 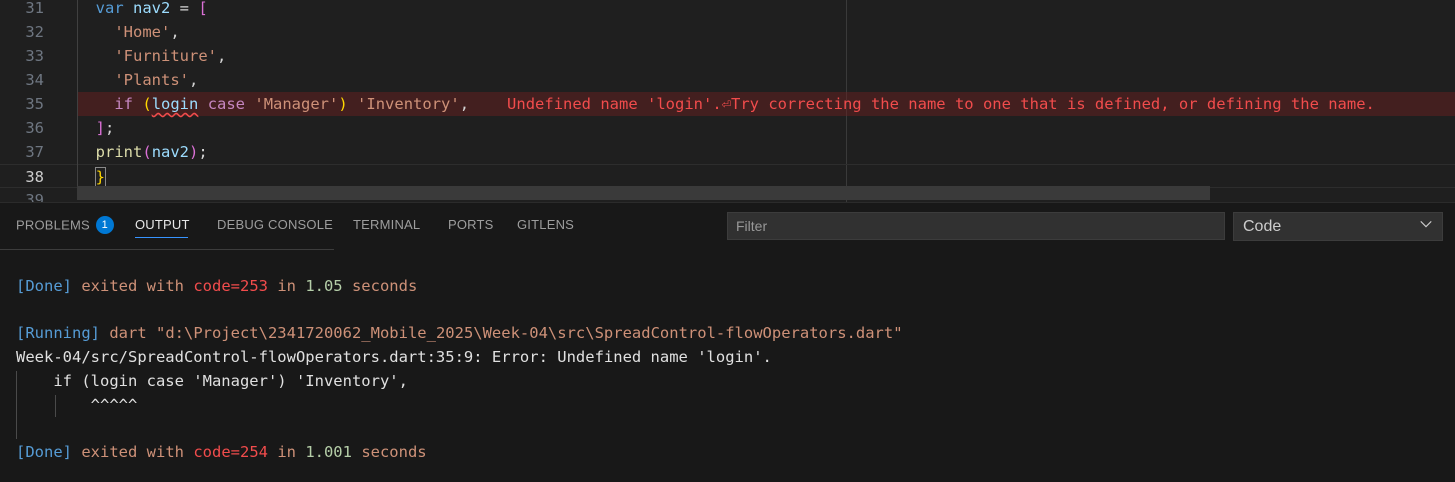 I want to click on editor-line: 34 'Plants',, so click(x=727, y=80).